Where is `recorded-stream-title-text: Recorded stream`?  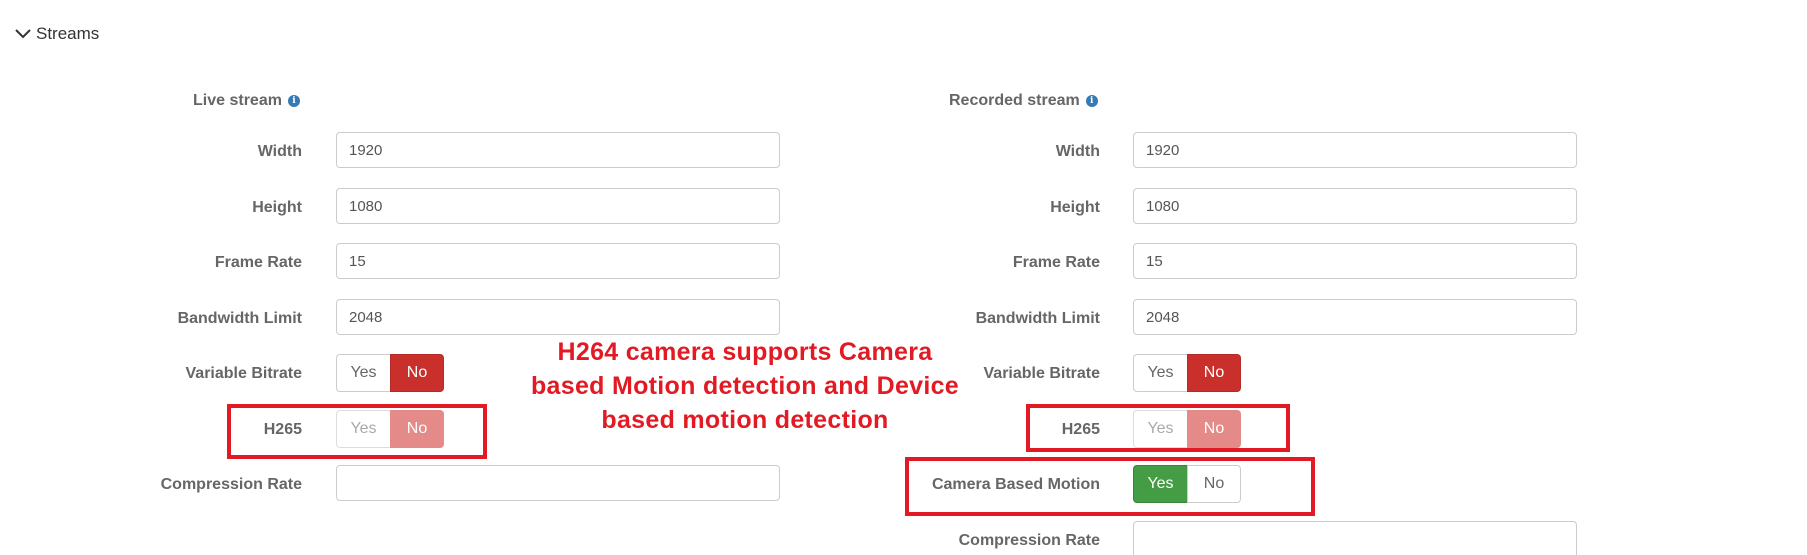 recorded-stream-title-text: Recorded stream is located at coordinates (1014, 100).